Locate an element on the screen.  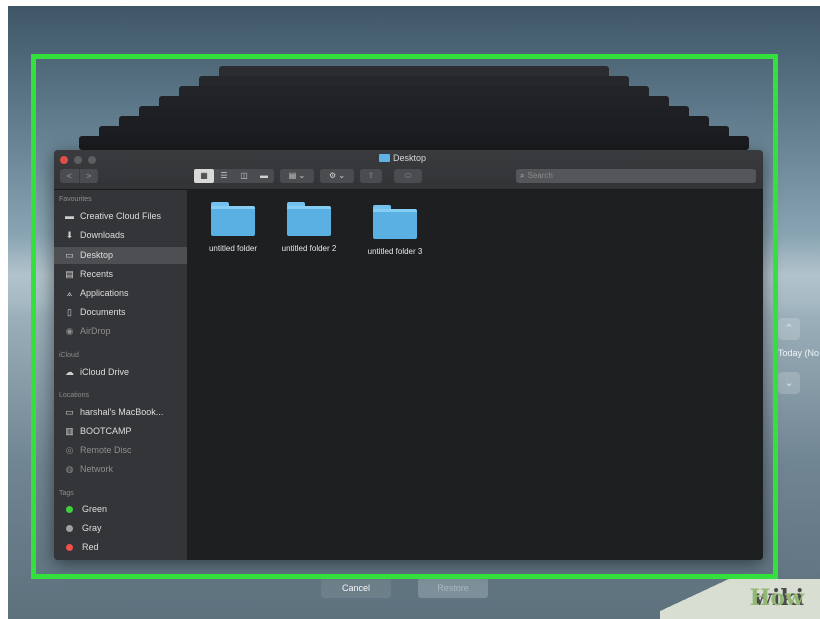
timeline-up-button: ⌃ is located at coordinates (789, 329).